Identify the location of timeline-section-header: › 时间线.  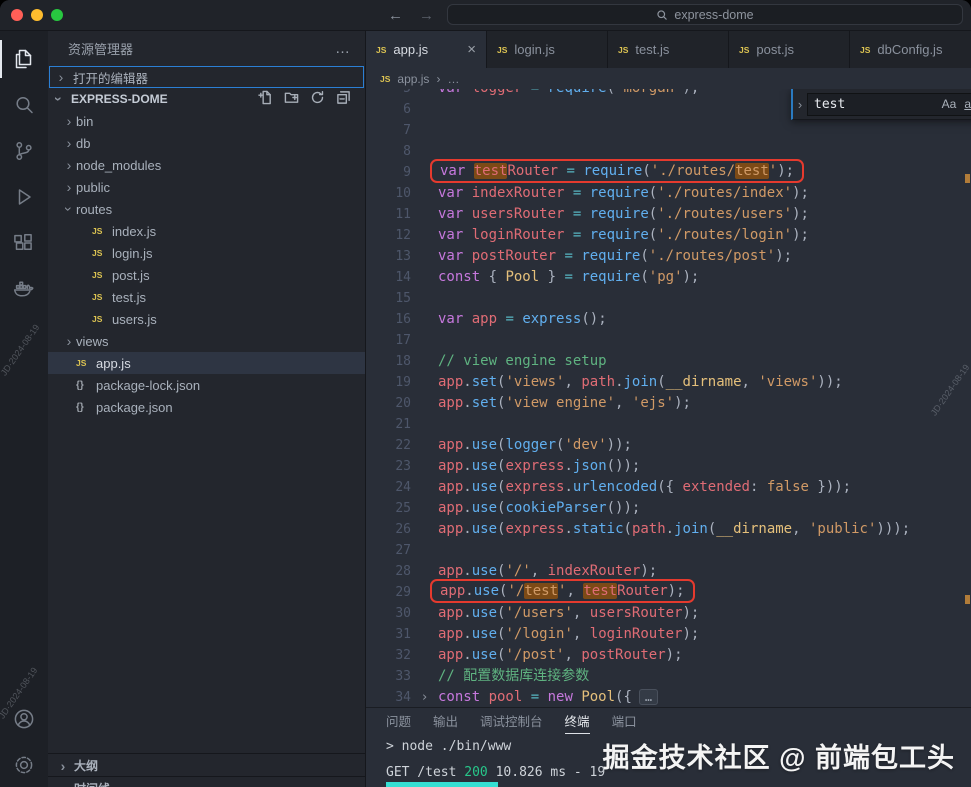
(206, 781).